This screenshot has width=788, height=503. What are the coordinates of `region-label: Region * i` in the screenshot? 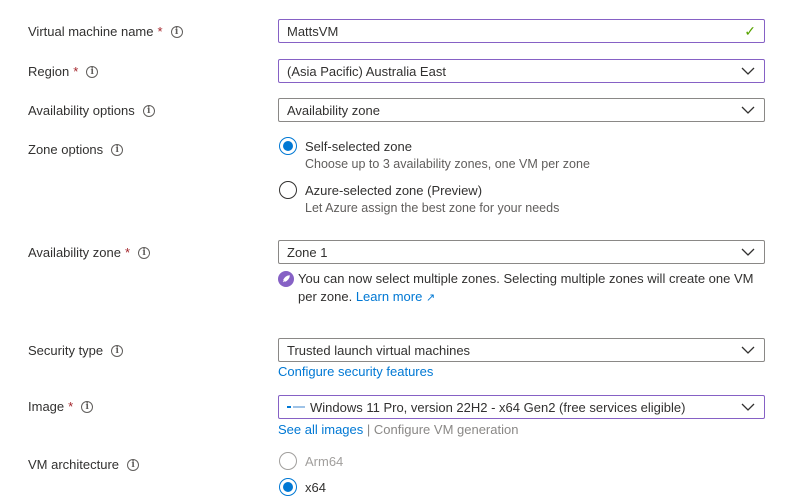 It's located at (63, 71).